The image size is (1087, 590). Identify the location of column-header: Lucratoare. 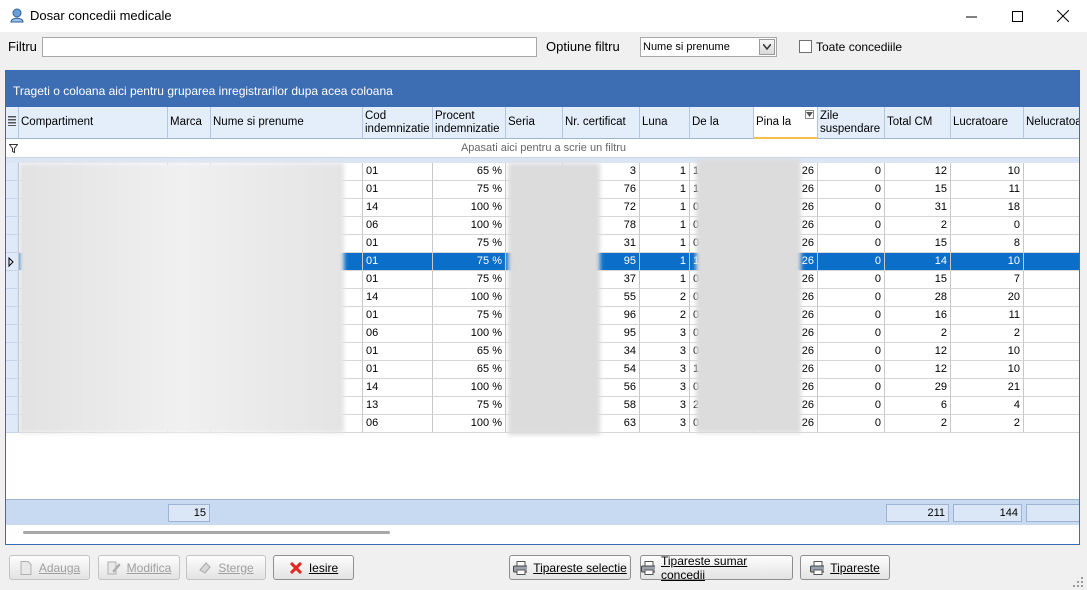
(987, 123).